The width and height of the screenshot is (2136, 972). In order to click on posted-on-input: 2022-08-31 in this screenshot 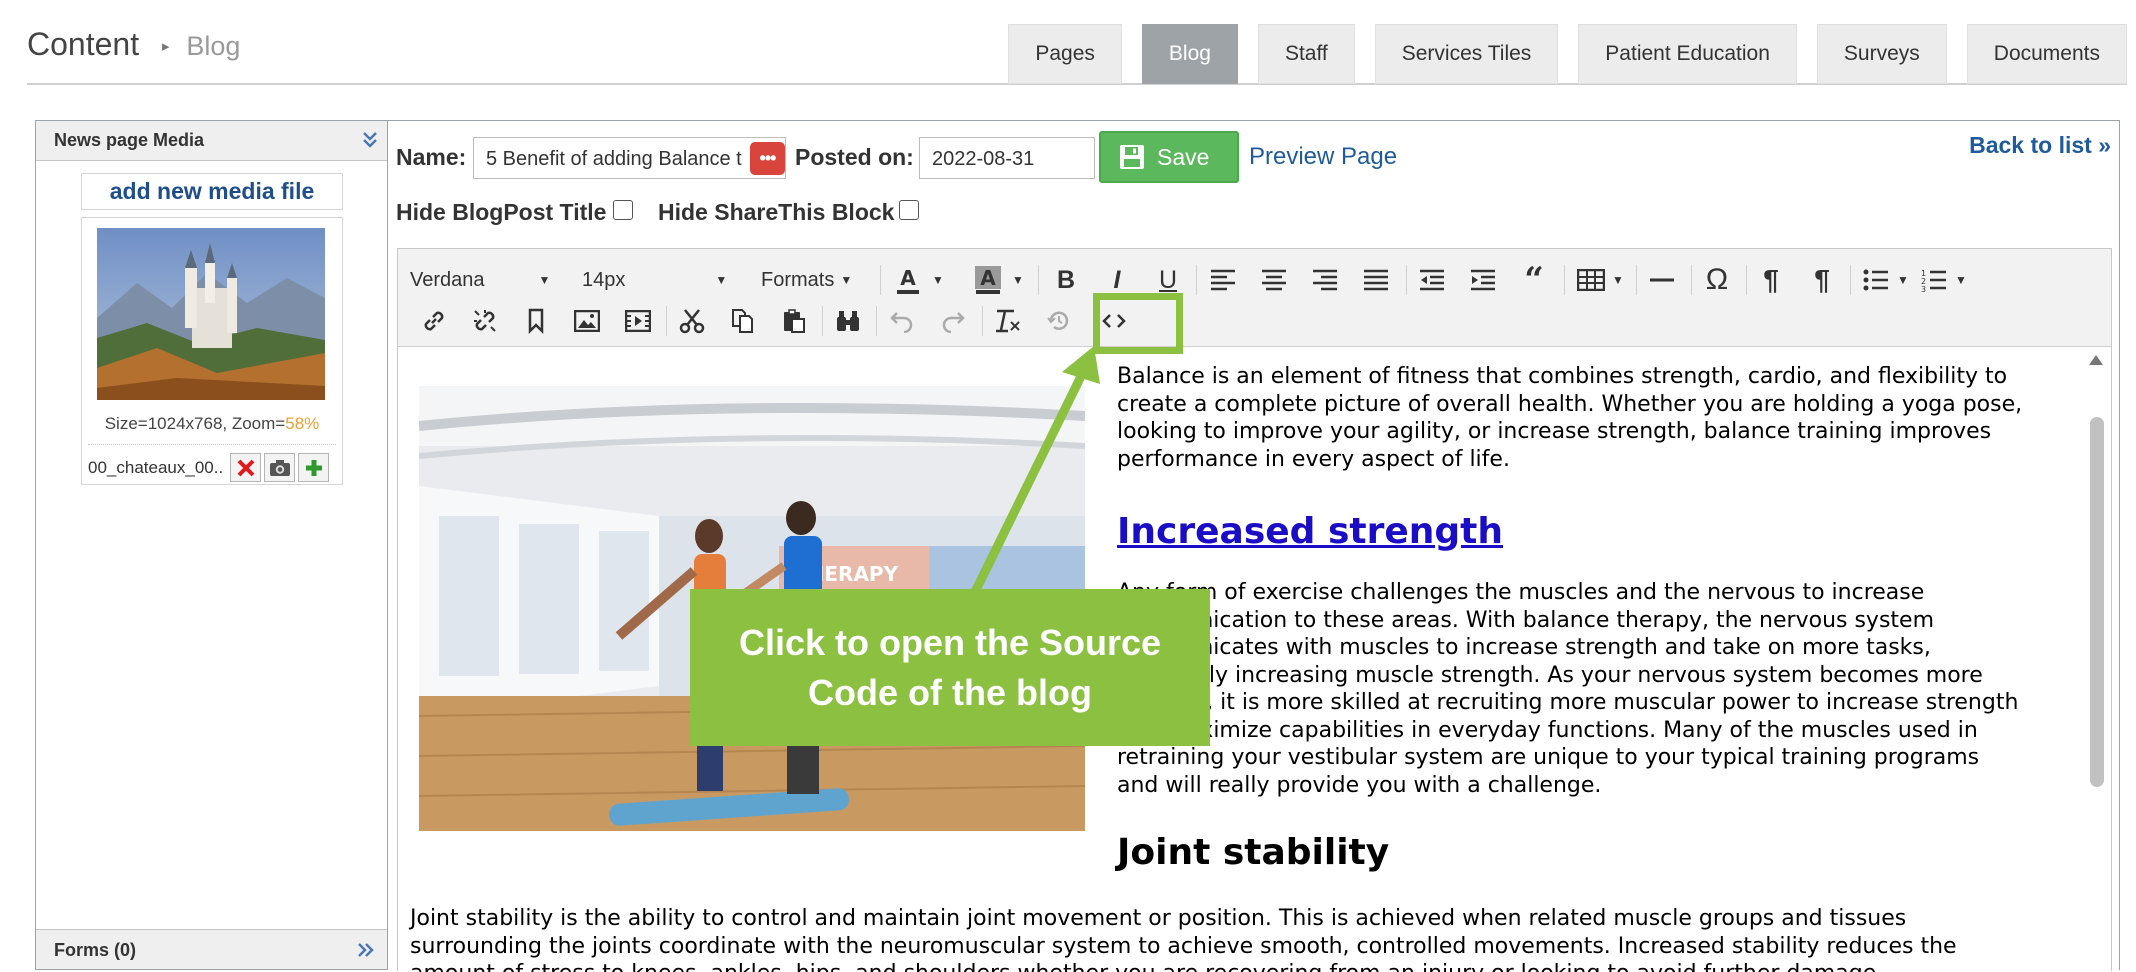, I will do `click(1007, 158)`.